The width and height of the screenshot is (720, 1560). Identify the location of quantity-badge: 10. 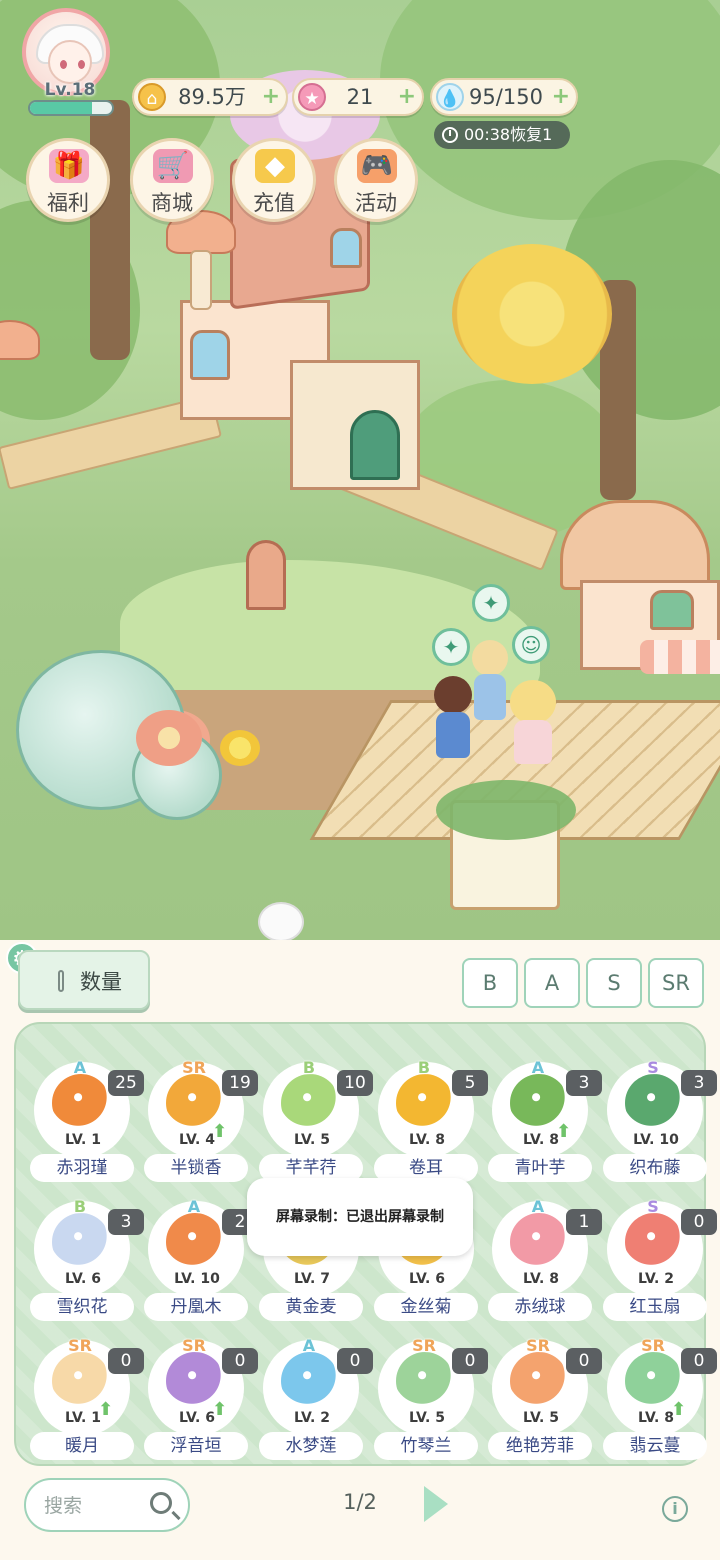
(355, 1083).